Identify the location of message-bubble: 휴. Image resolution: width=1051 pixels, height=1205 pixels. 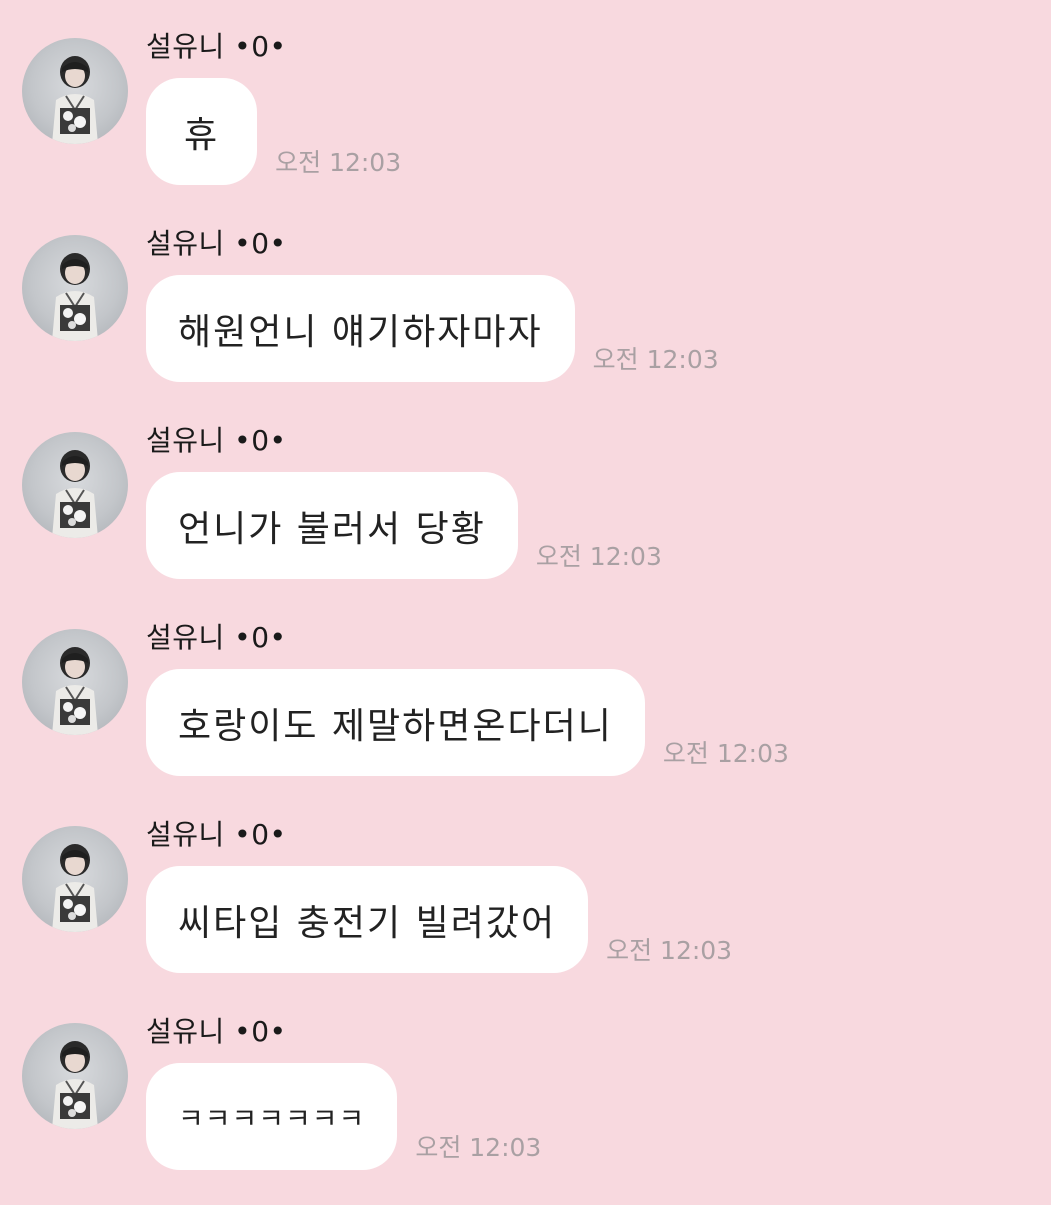
(202, 131).